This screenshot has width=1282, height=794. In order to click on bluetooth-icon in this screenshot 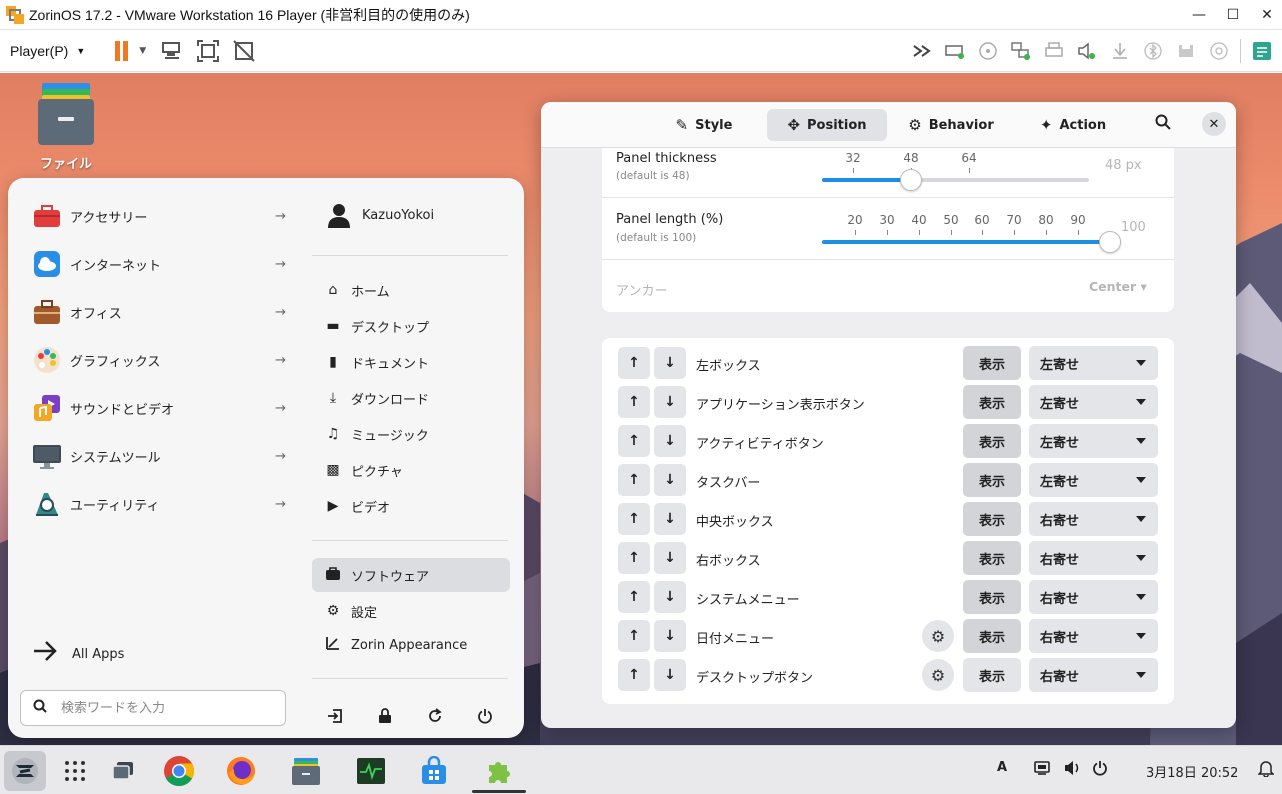, I will do `click(1153, 51)`.